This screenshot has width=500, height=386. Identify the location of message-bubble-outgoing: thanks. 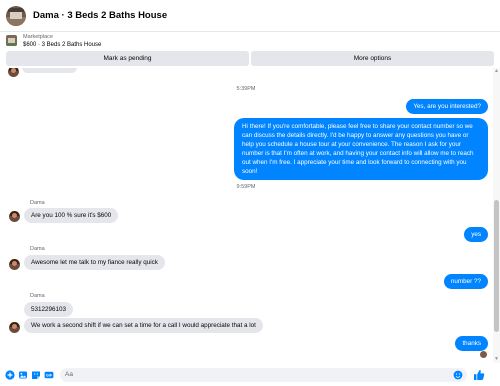
(471, 343).